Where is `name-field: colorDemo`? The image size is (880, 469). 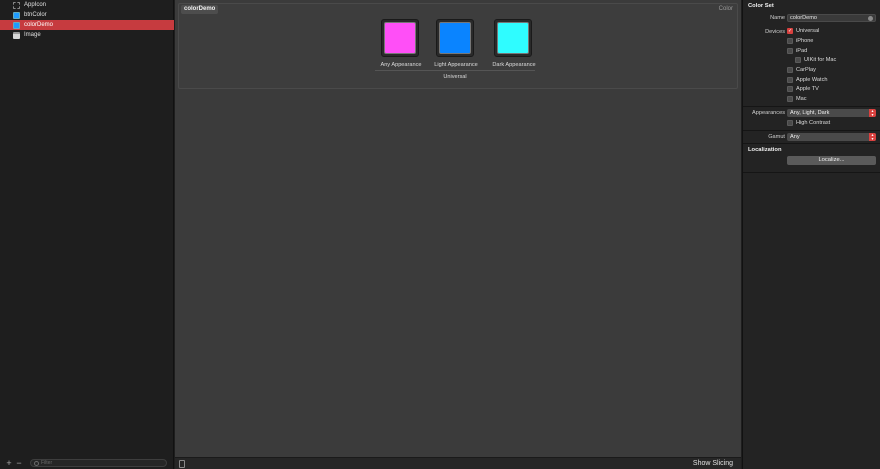 name-field: colorDemo is located at coordinates (831, 18).